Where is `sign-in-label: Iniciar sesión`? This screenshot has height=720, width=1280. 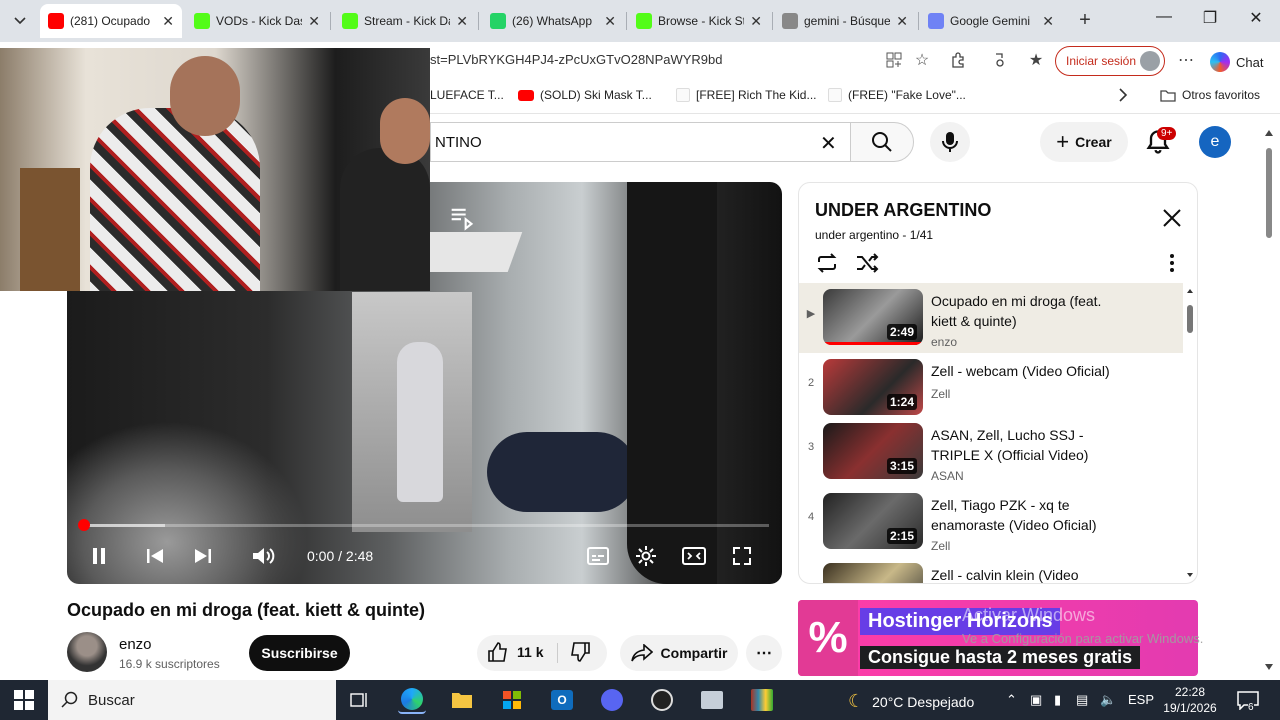
sign-in-label: Iniciar sesión is located at coordinates (1101, 61).